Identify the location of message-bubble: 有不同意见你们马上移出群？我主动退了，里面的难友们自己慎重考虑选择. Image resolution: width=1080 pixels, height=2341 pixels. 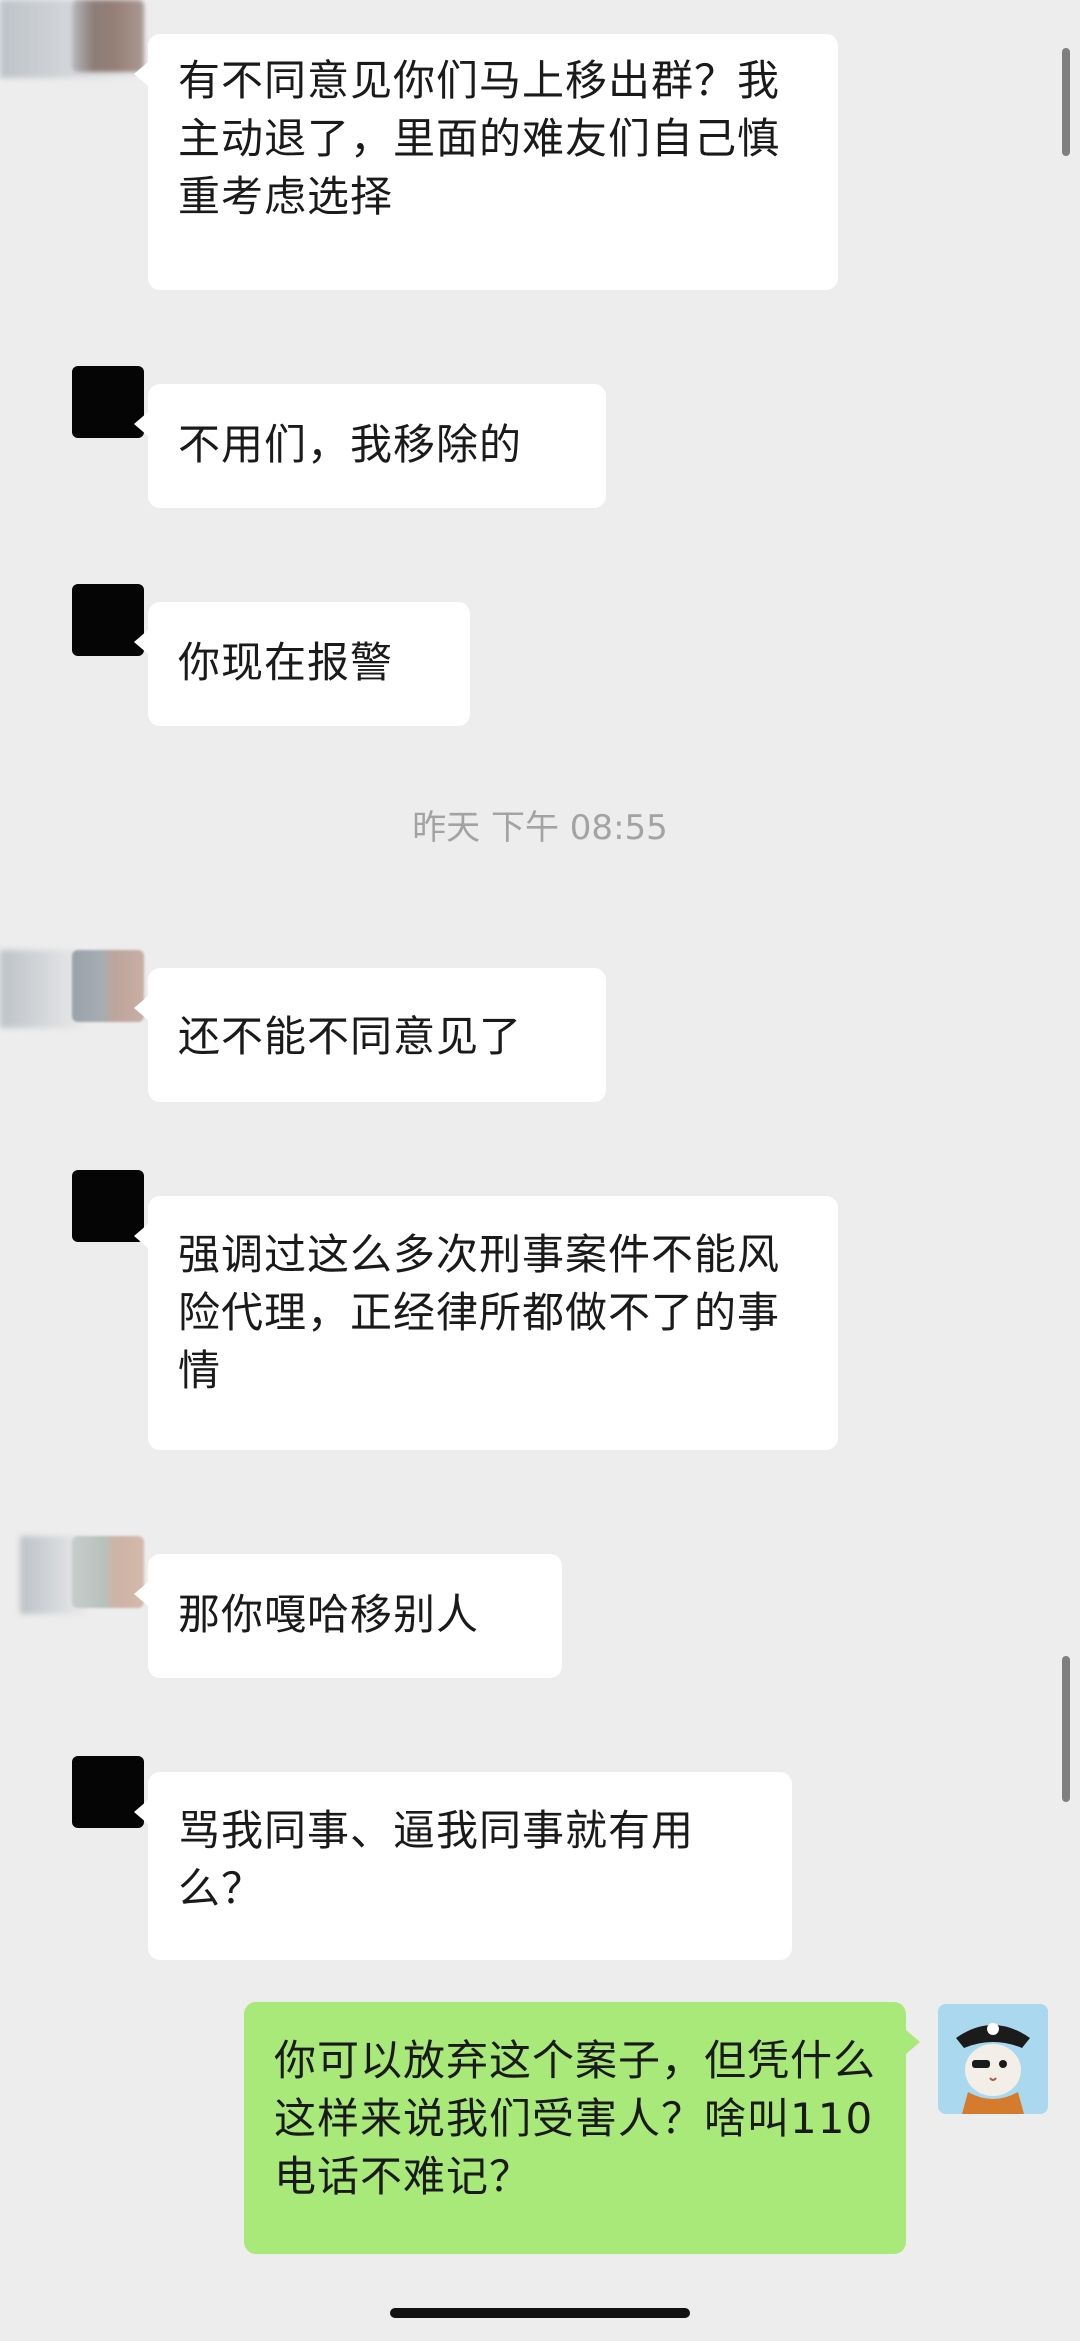
(486, 162).